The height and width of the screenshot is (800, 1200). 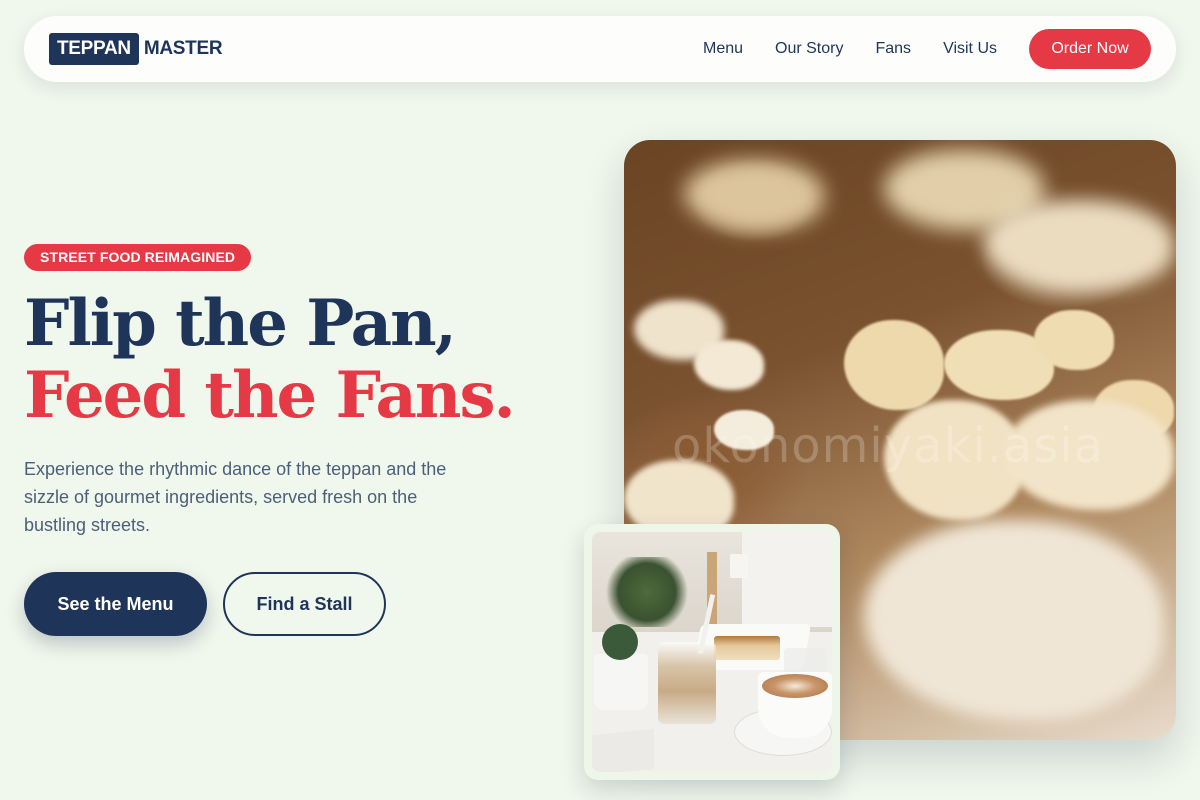 I want to click on cafe-photo, so click(x=712, y=652).